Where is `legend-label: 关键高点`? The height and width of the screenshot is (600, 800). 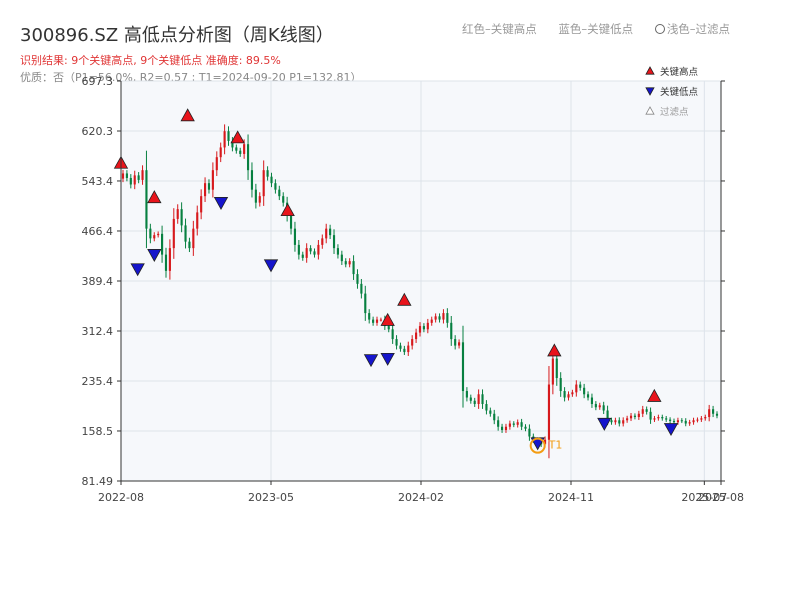 legend-label: 关键高点 is located at coordinates (679, 72).